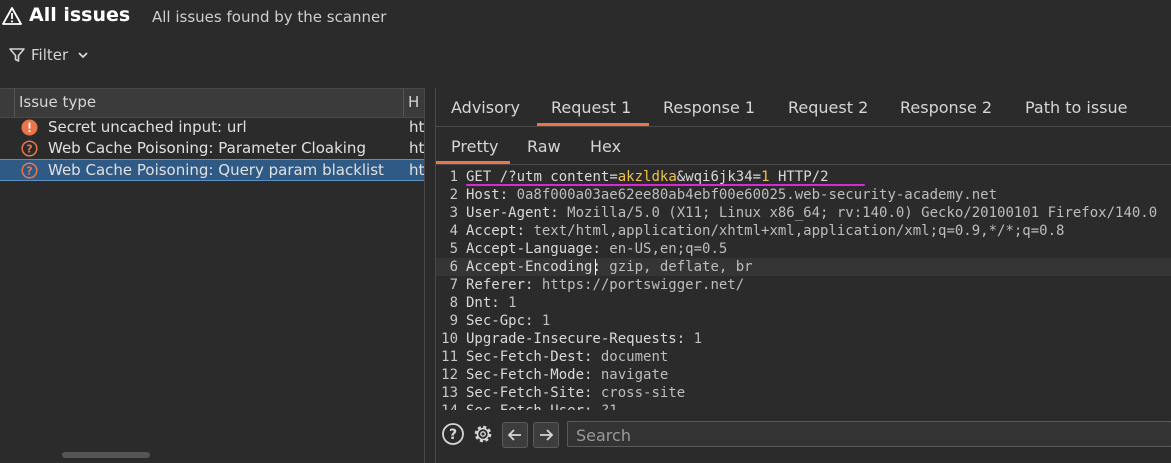 Image resolution: width=1171 pixels, height=463 pixels. What do you see at coordinates (605, 146) in the screenshot?
I see `tab-hex: Hex` at bounding box center [605, 146].